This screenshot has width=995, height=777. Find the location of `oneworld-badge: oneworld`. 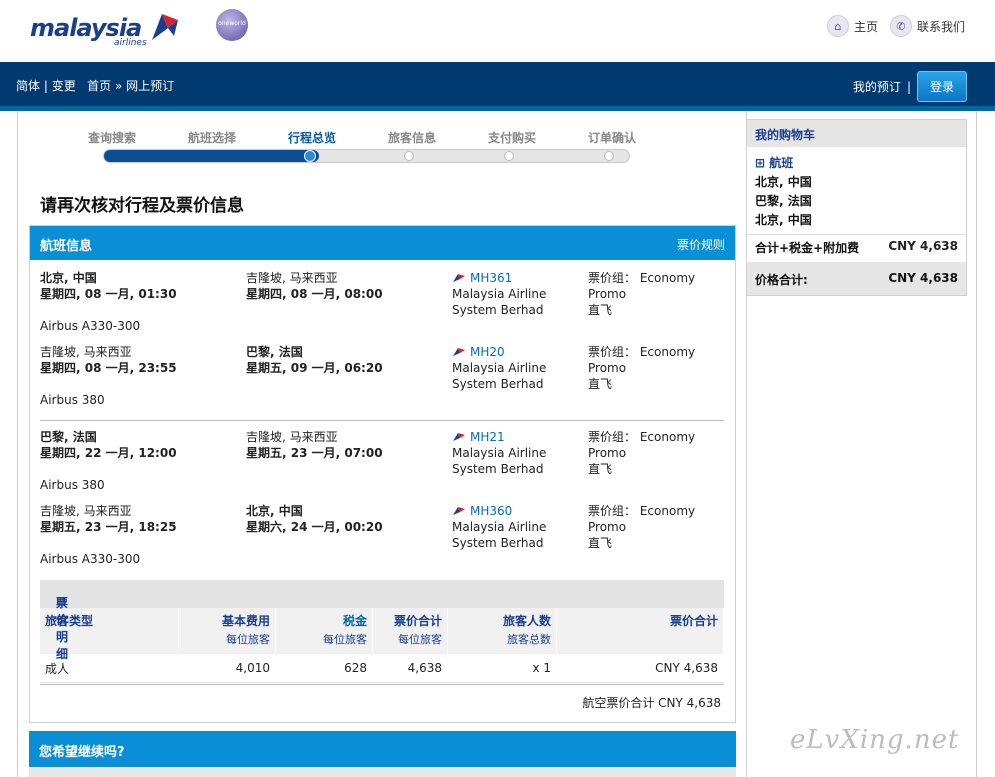

oneworld-badge: oneworld is located at coordinates (232, 25).